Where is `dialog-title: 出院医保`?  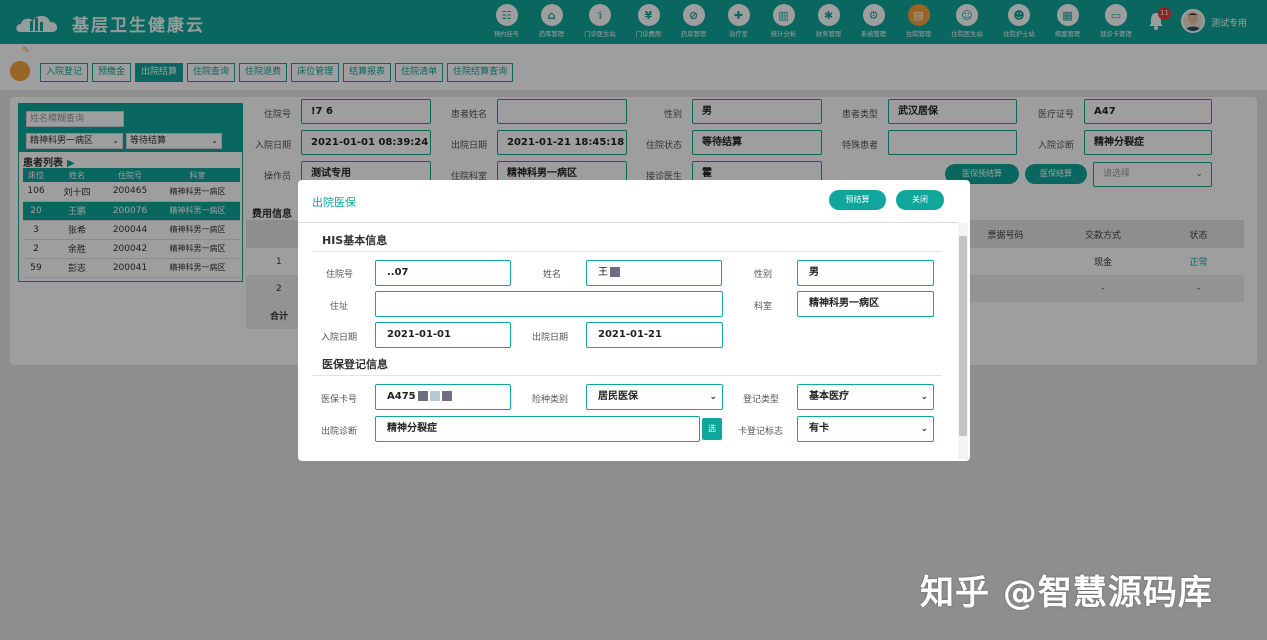
dialog-title: 出院医保 is located at coordinates (334, 202).